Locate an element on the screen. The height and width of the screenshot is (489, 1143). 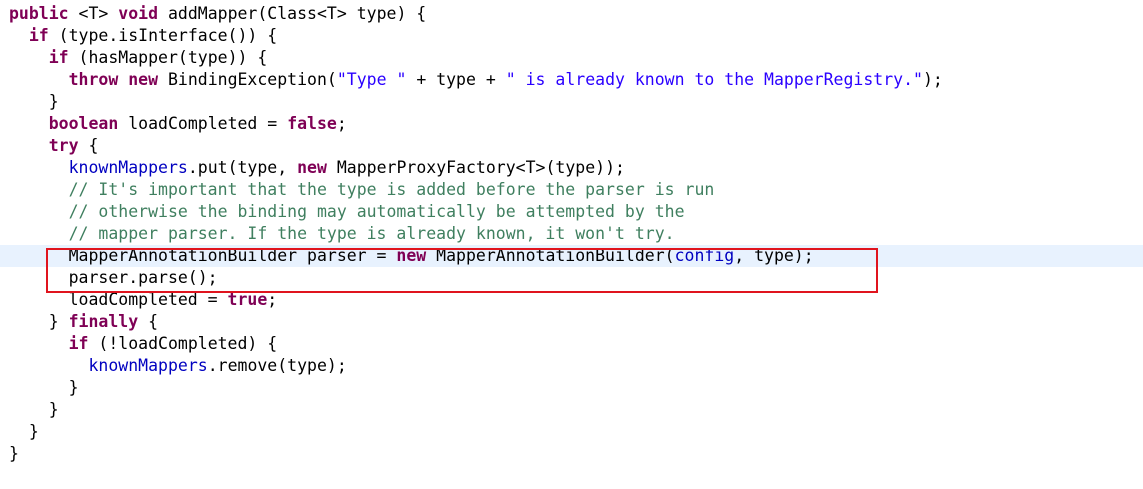
code-text: (hasMapper(type)) { is located at coordinates (168, 57).